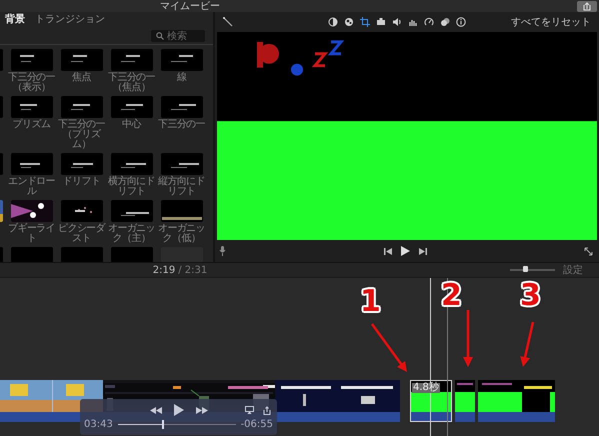 The image size is (599, 436). Describe the element at coordinates (381, 22) in the screenshot. I see `camera-icon` at that location.